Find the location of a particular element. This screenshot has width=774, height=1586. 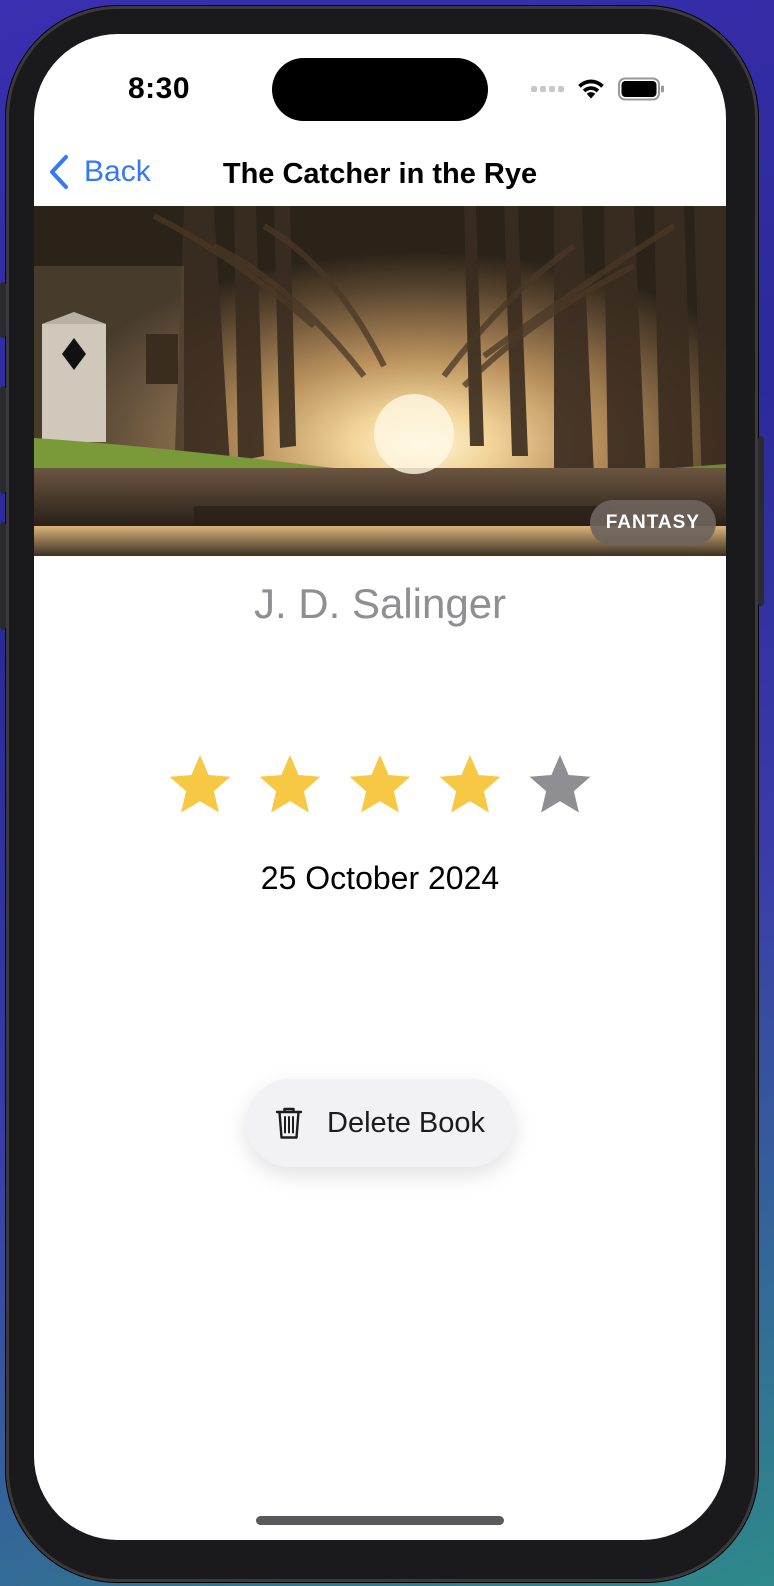

status-bar: 8:30 is located at coordinates (380, 89).